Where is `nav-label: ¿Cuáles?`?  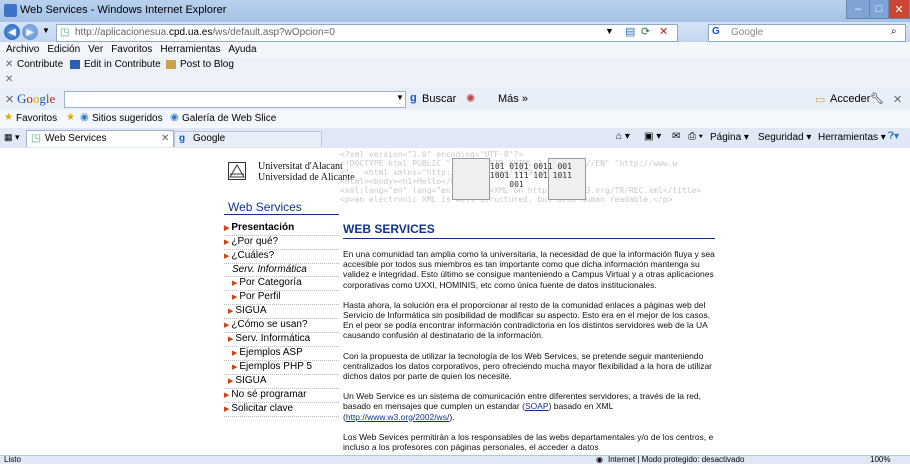 nav-label: ¿Cuáles? is located at coordinates (253, 255).